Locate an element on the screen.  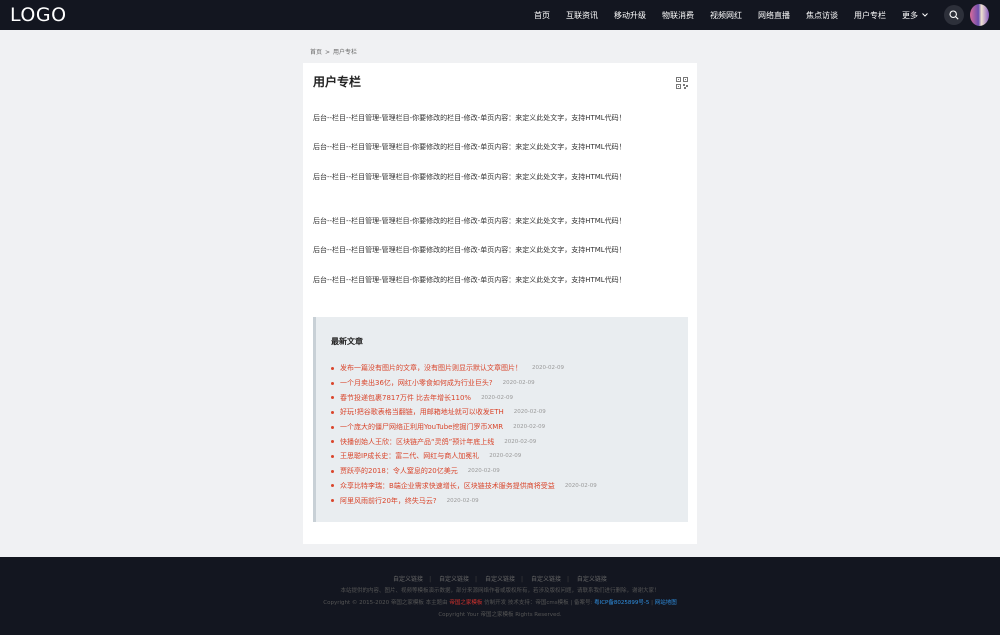
nav-item-more: 更多 is located at coordinates (915, 15).